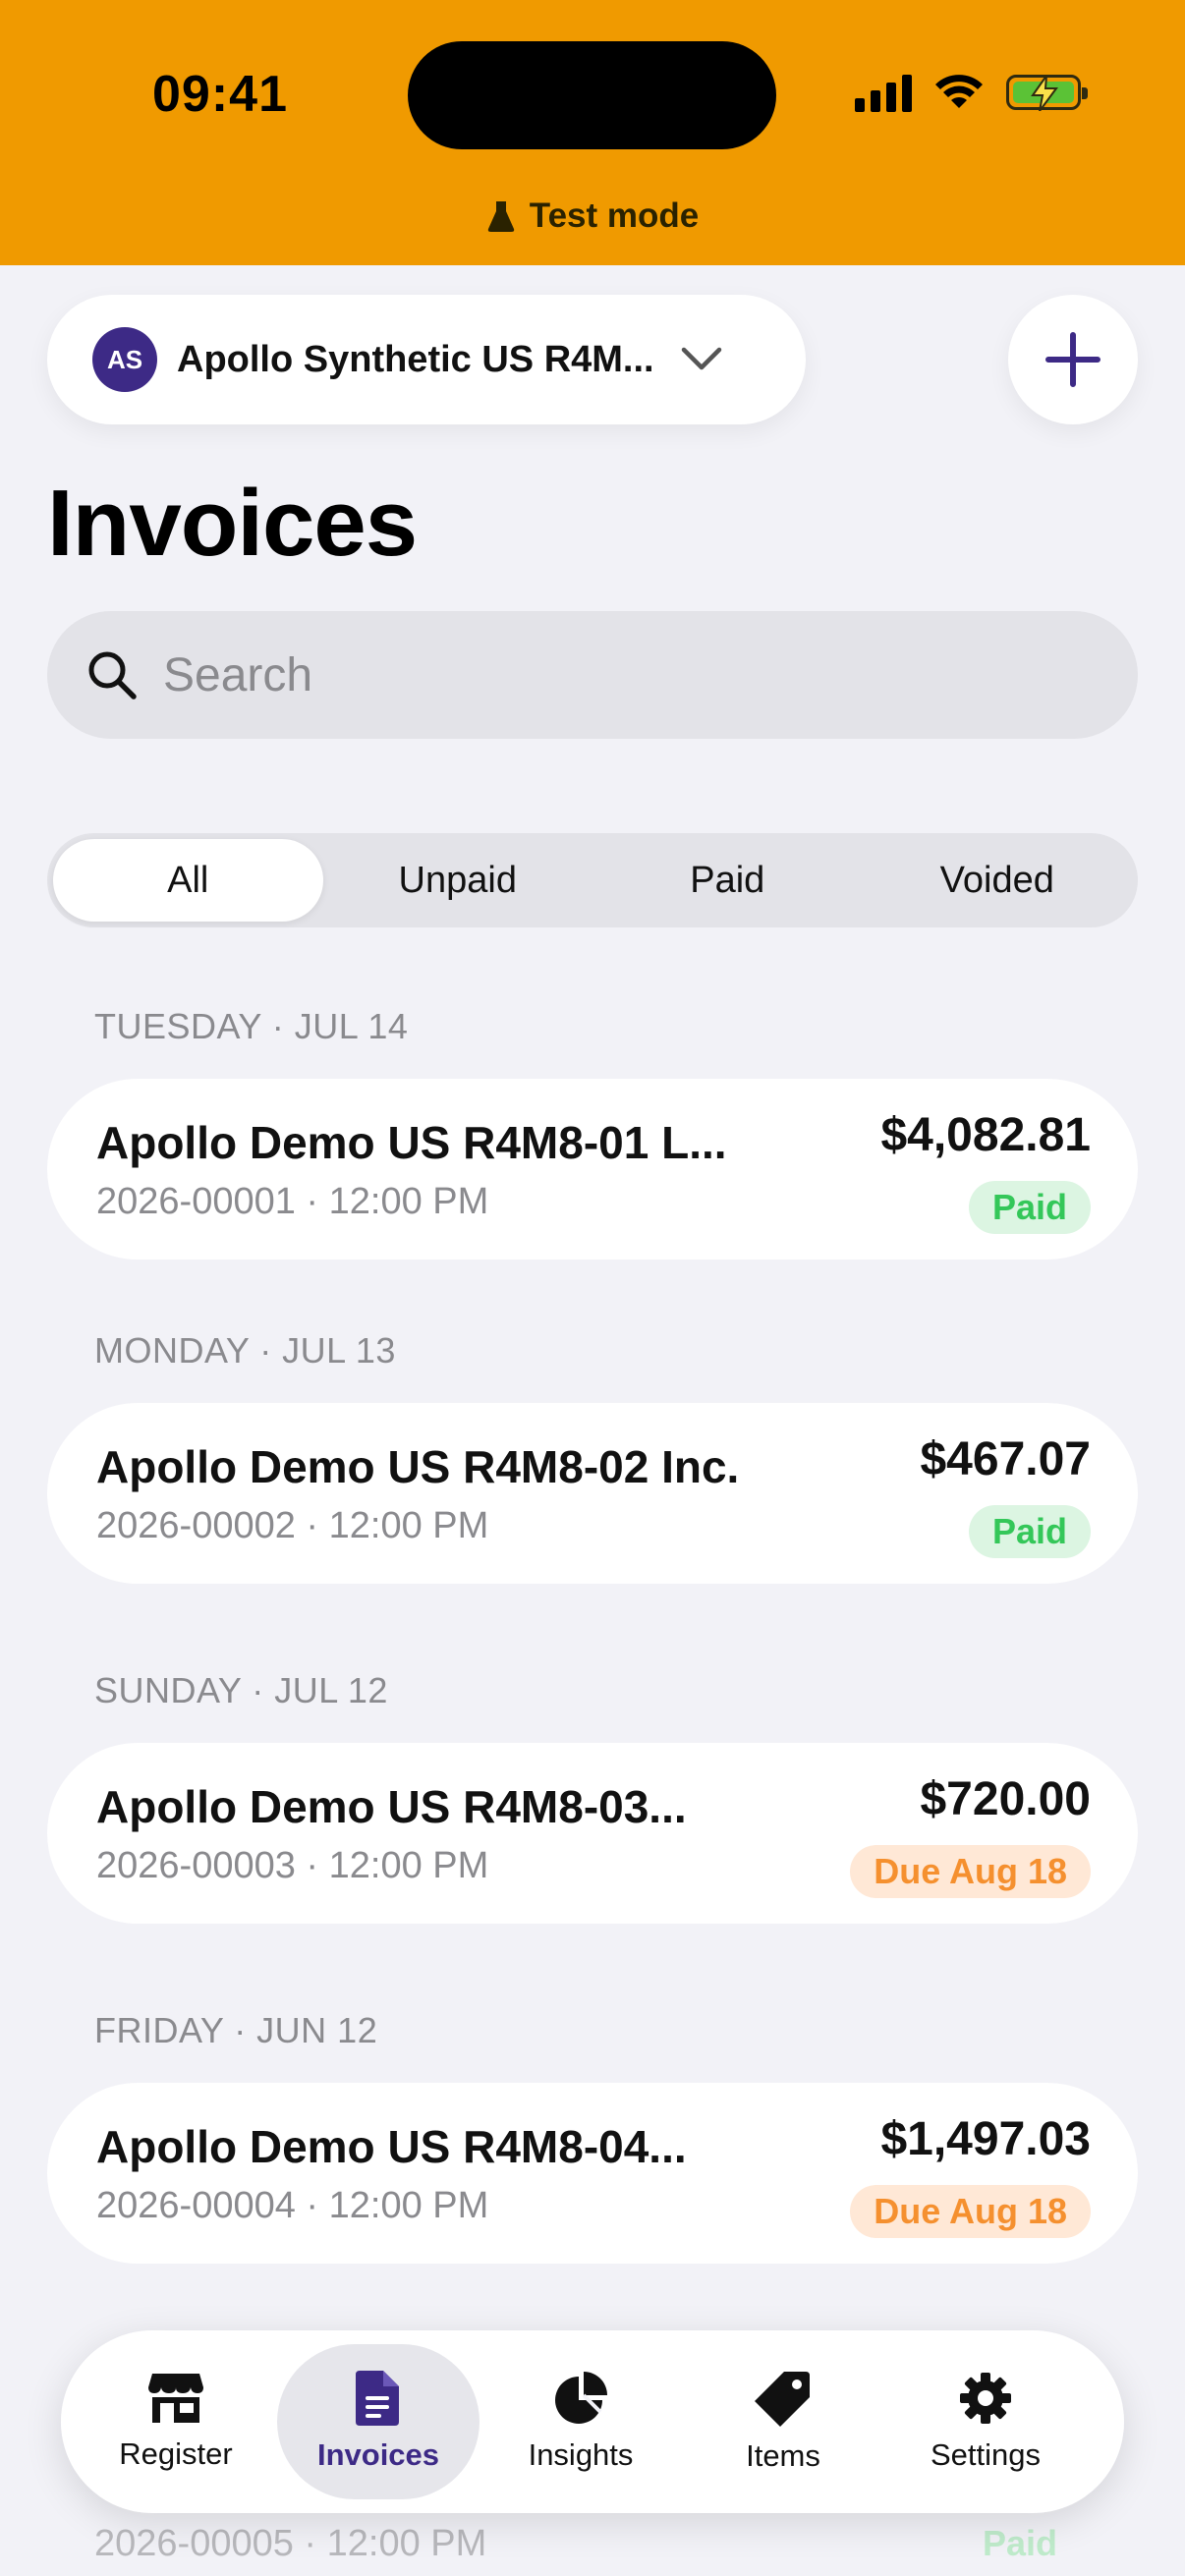 This screenshot has width=1185, height=2576. I want to click on invoice-number-time: 2026-00004 · 12:00 PM, so click(292, 2205).